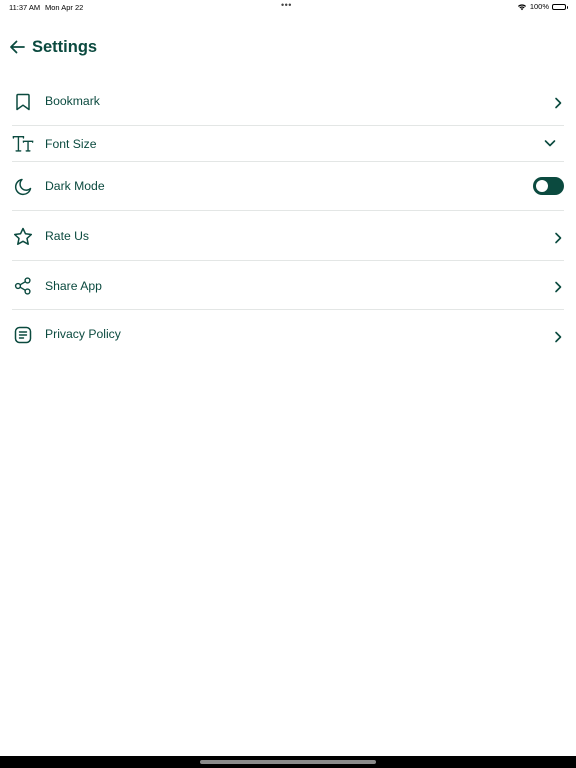 The image size is (576, 768). What do you see at coordinates (550, 143) in the screenshot?
I see `chevron-down-icon` at bounding box center [550, 143].